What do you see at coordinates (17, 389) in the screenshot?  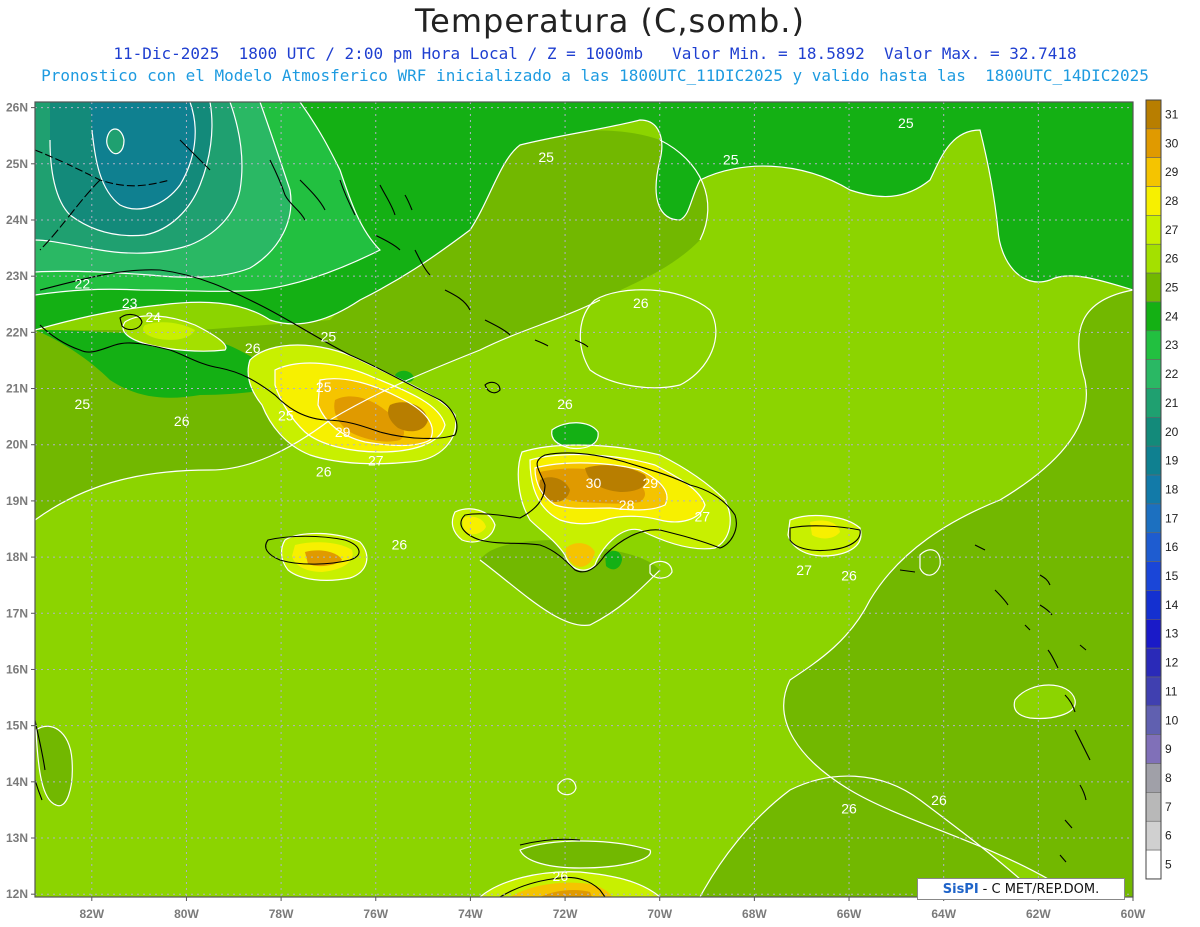 I see `lat-label: 21N` at bounding box center [17, 389].